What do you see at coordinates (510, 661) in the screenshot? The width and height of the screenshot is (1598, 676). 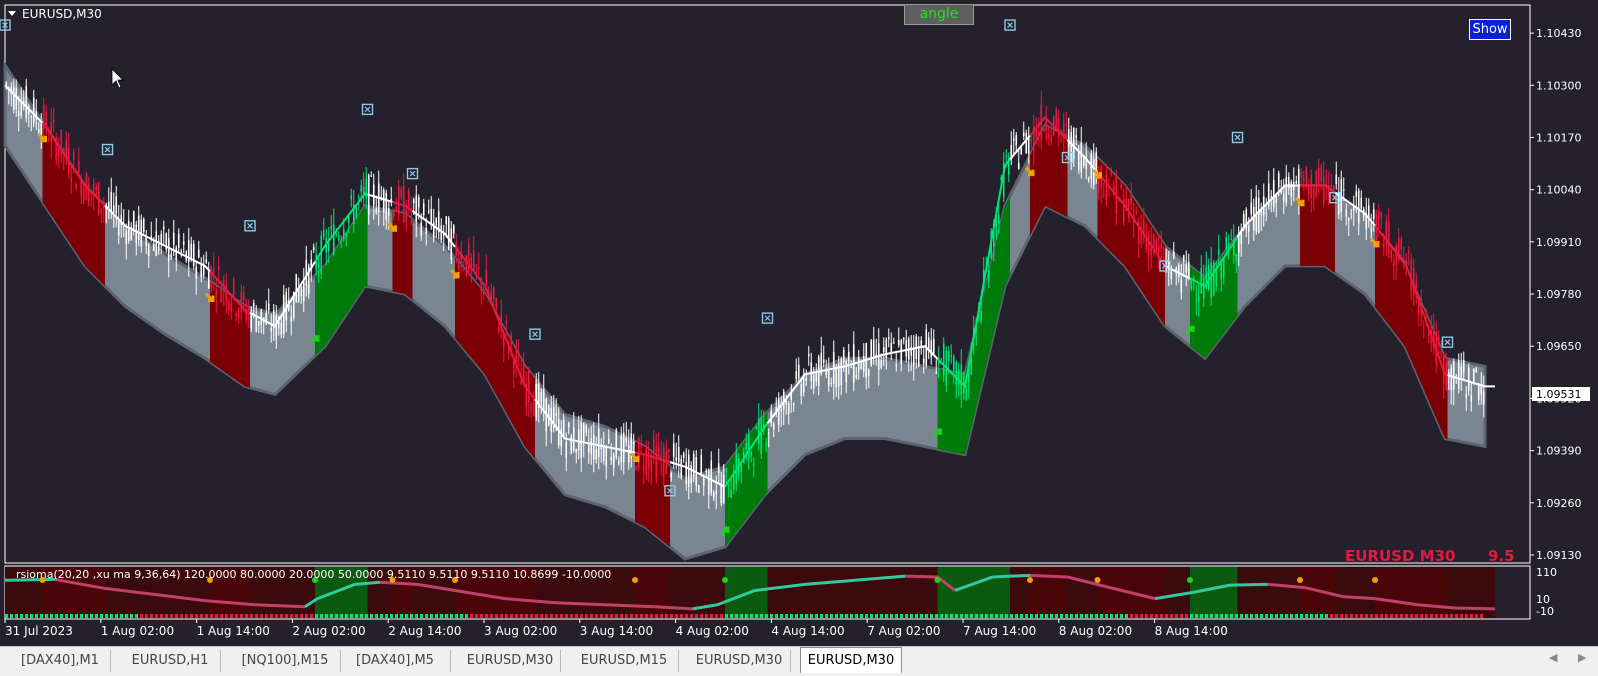 I see `chart-tab-5: EURUSD,M30` at bounding box center [510, 661].